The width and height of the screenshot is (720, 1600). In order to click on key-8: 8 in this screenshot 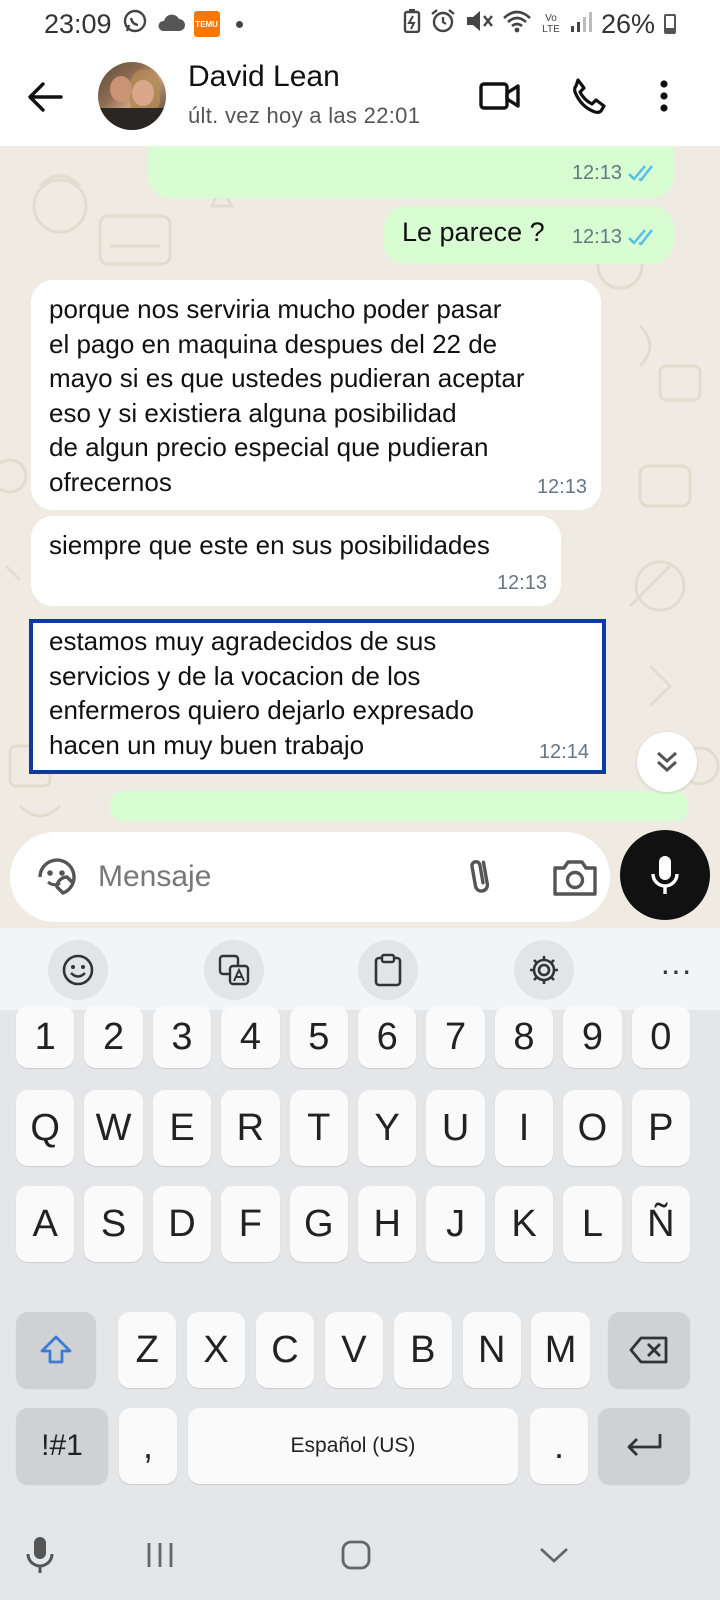, I will do `click(524, 1037)`.